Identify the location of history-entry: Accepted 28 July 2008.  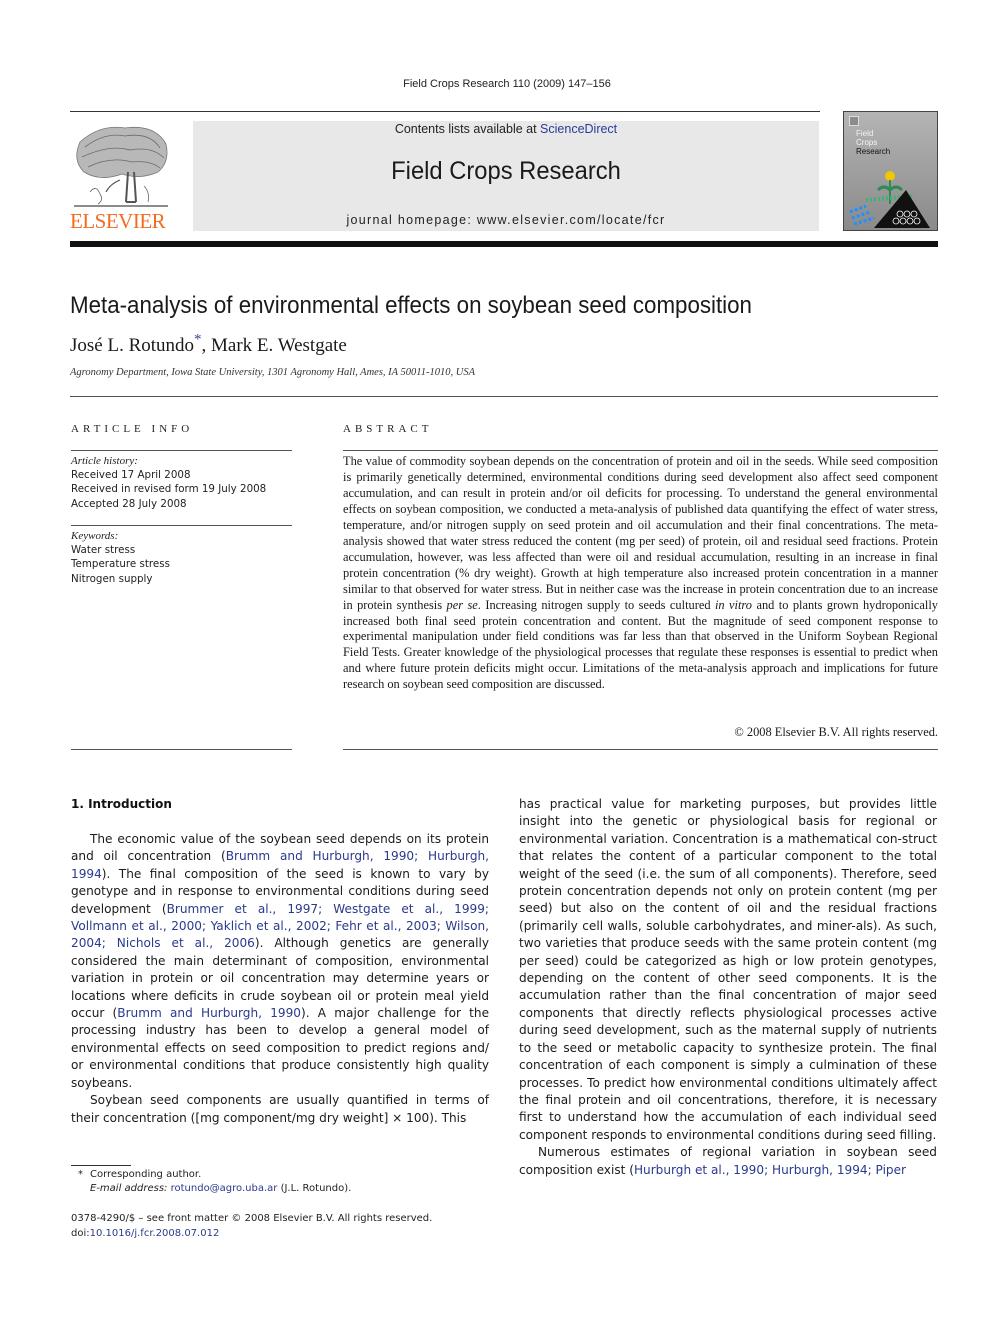
(129, 503).